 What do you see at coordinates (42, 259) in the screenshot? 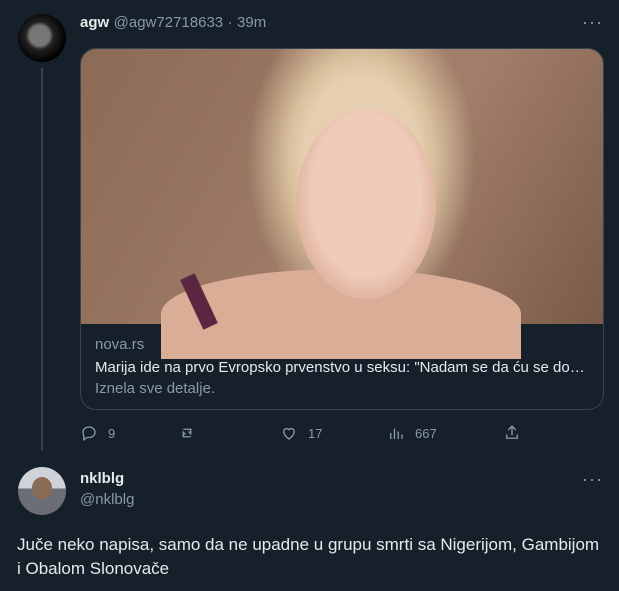
I see `thread-connector` at bounding box center [42, 259].